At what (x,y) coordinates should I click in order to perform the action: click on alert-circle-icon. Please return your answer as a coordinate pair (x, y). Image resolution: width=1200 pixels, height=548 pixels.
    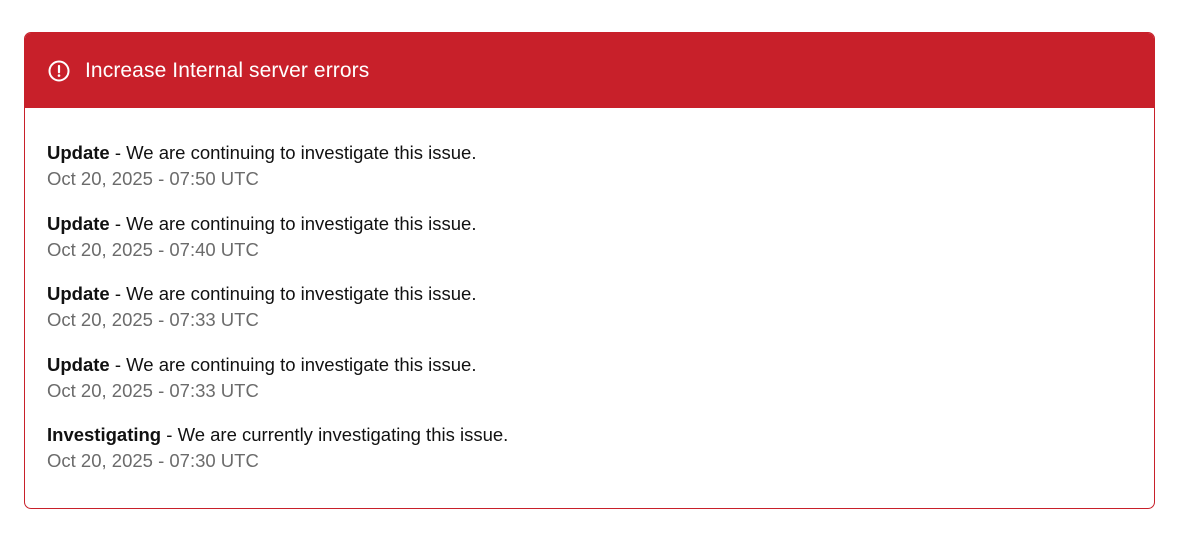
    Looking at the image, I should click on (59, 71).